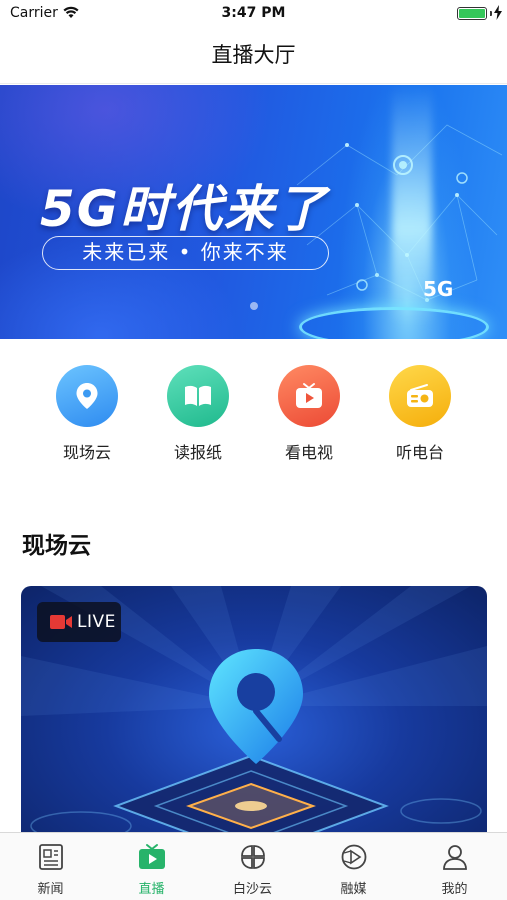  Describe the element at coordinates (252, 889) in the screenshot. I see `tab-label: 白沙云` at that location.